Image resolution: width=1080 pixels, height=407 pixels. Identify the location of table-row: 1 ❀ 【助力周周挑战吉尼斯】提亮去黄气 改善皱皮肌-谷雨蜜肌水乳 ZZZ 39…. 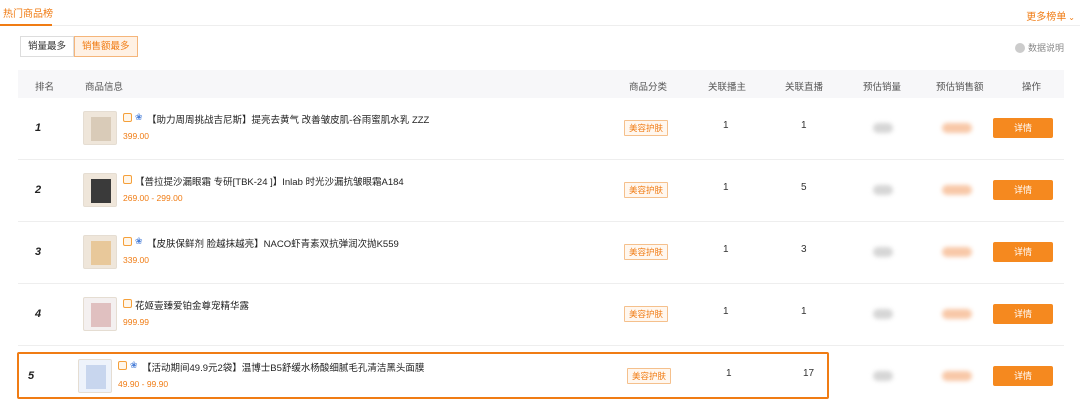
(541, 129).